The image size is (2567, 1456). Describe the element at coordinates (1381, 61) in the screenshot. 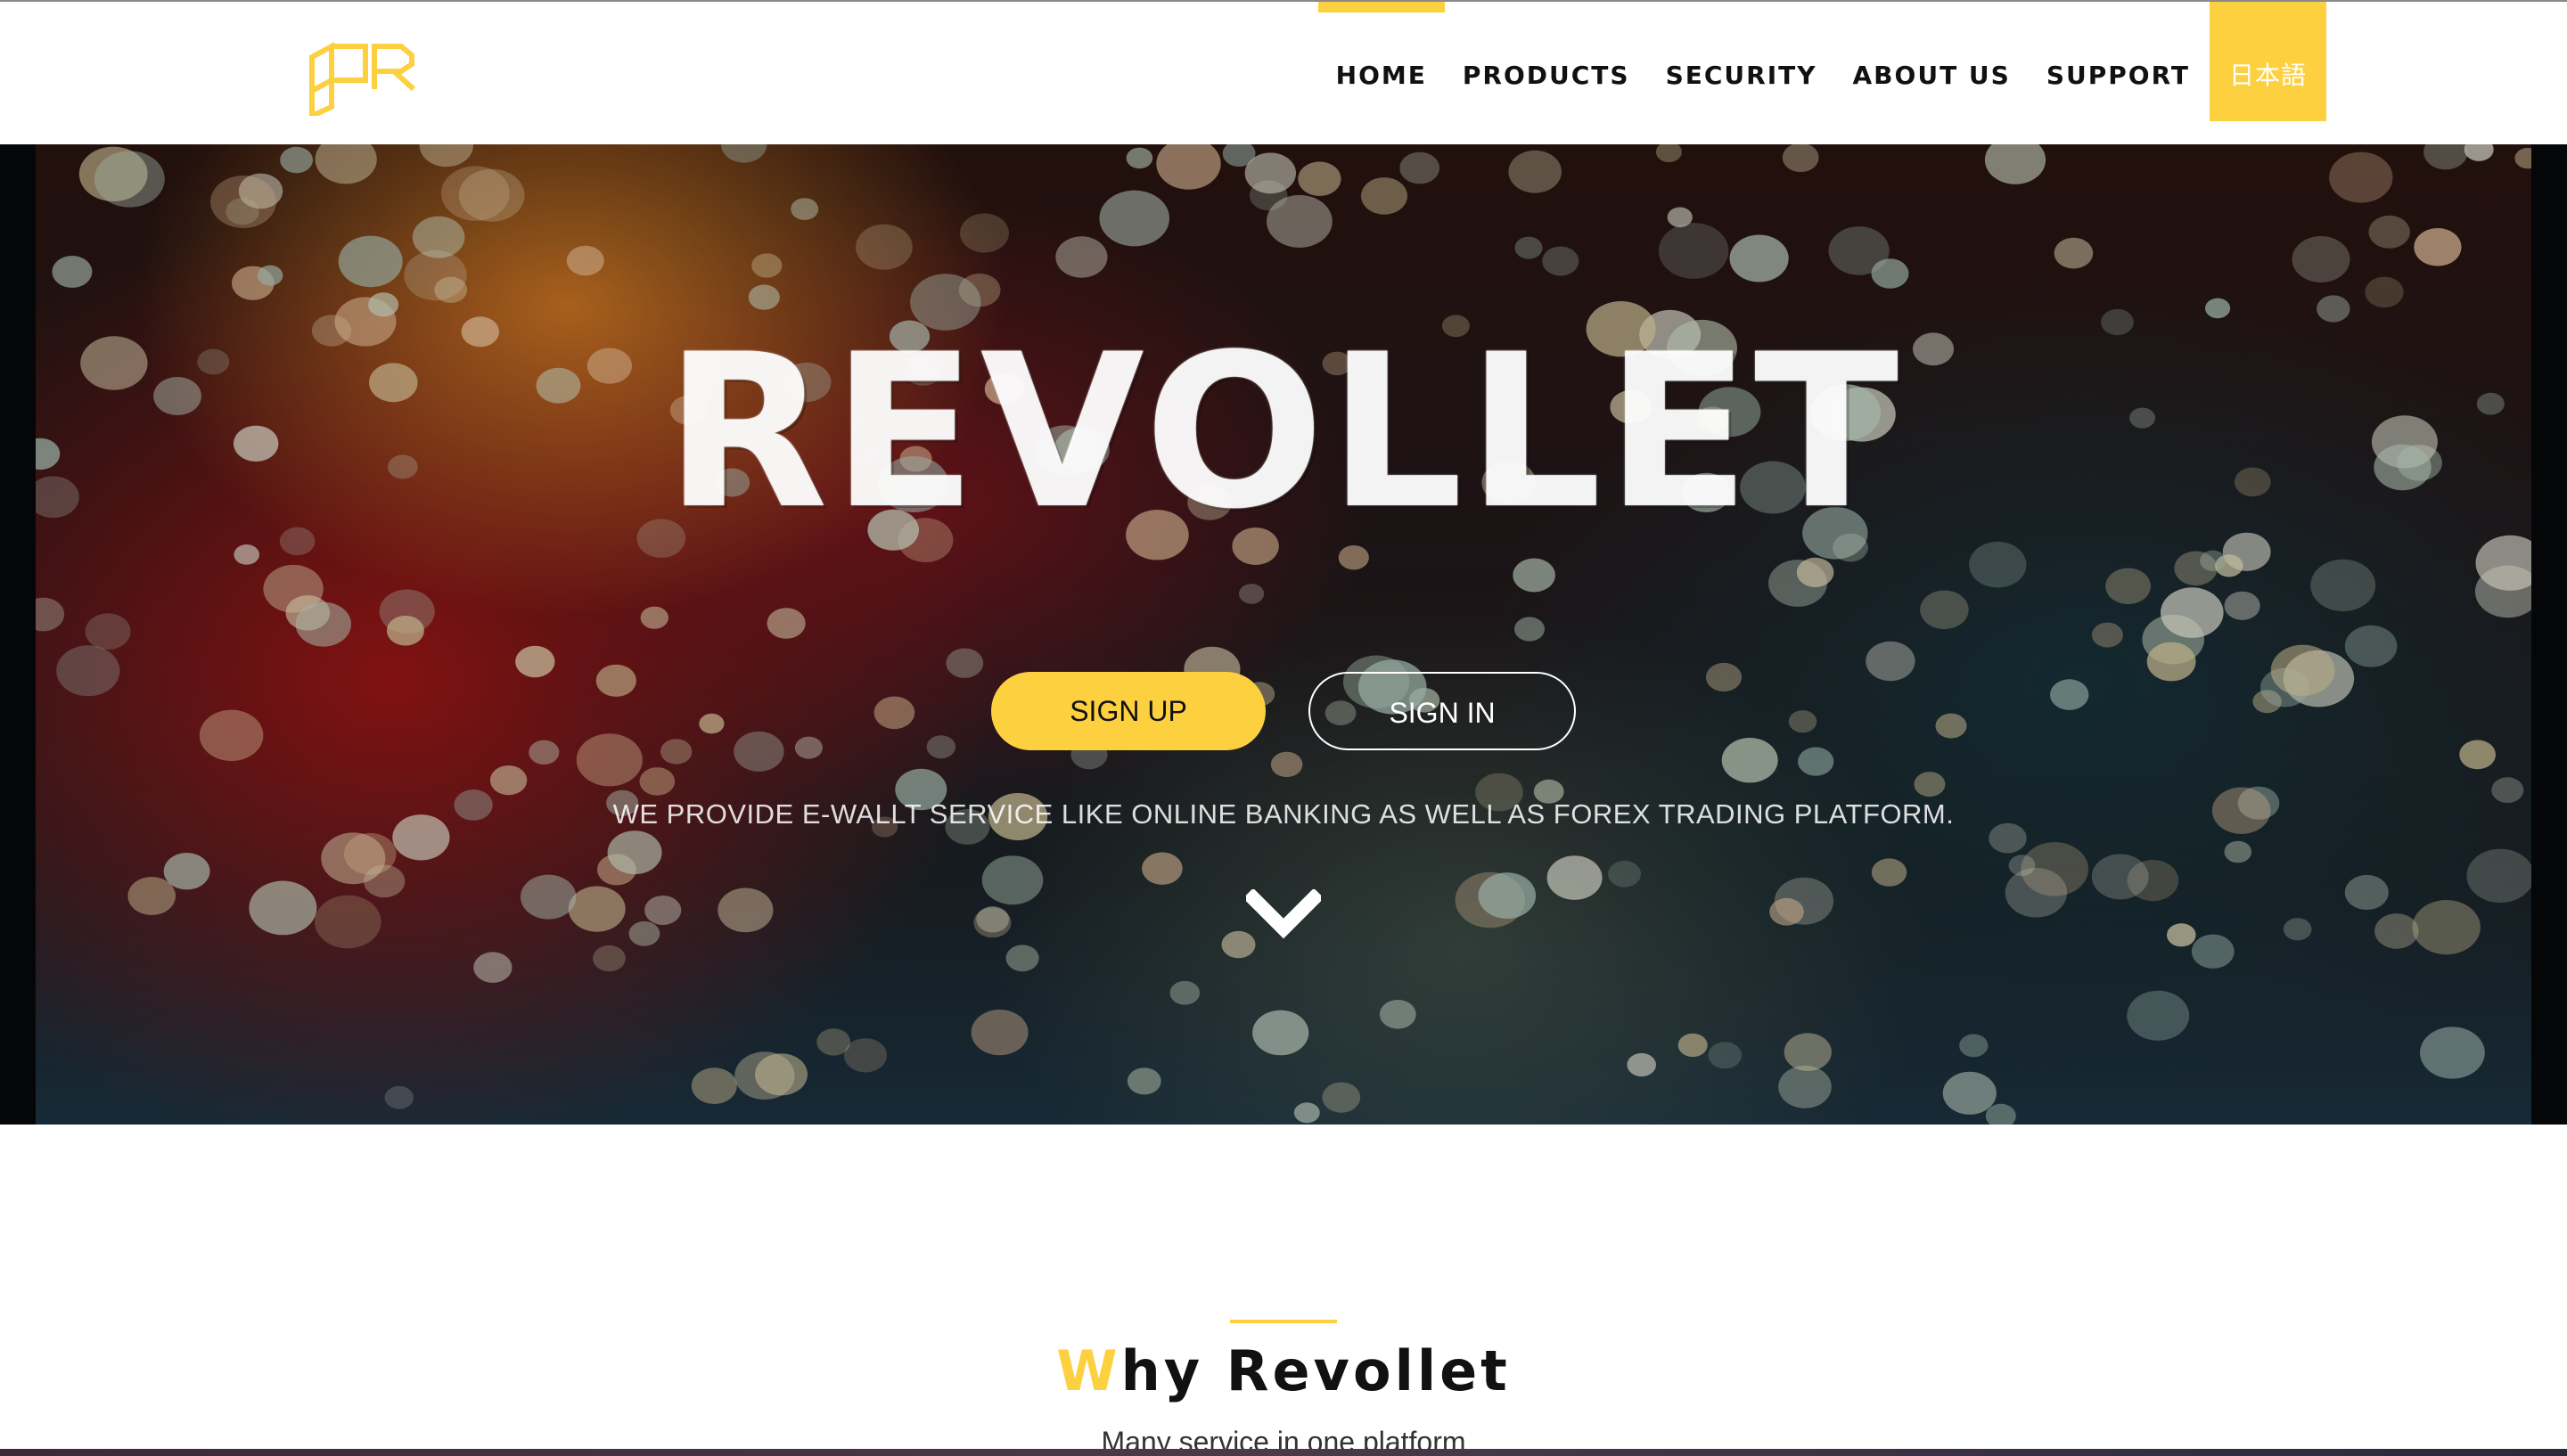

I see `nav-home: HOME` at that location.